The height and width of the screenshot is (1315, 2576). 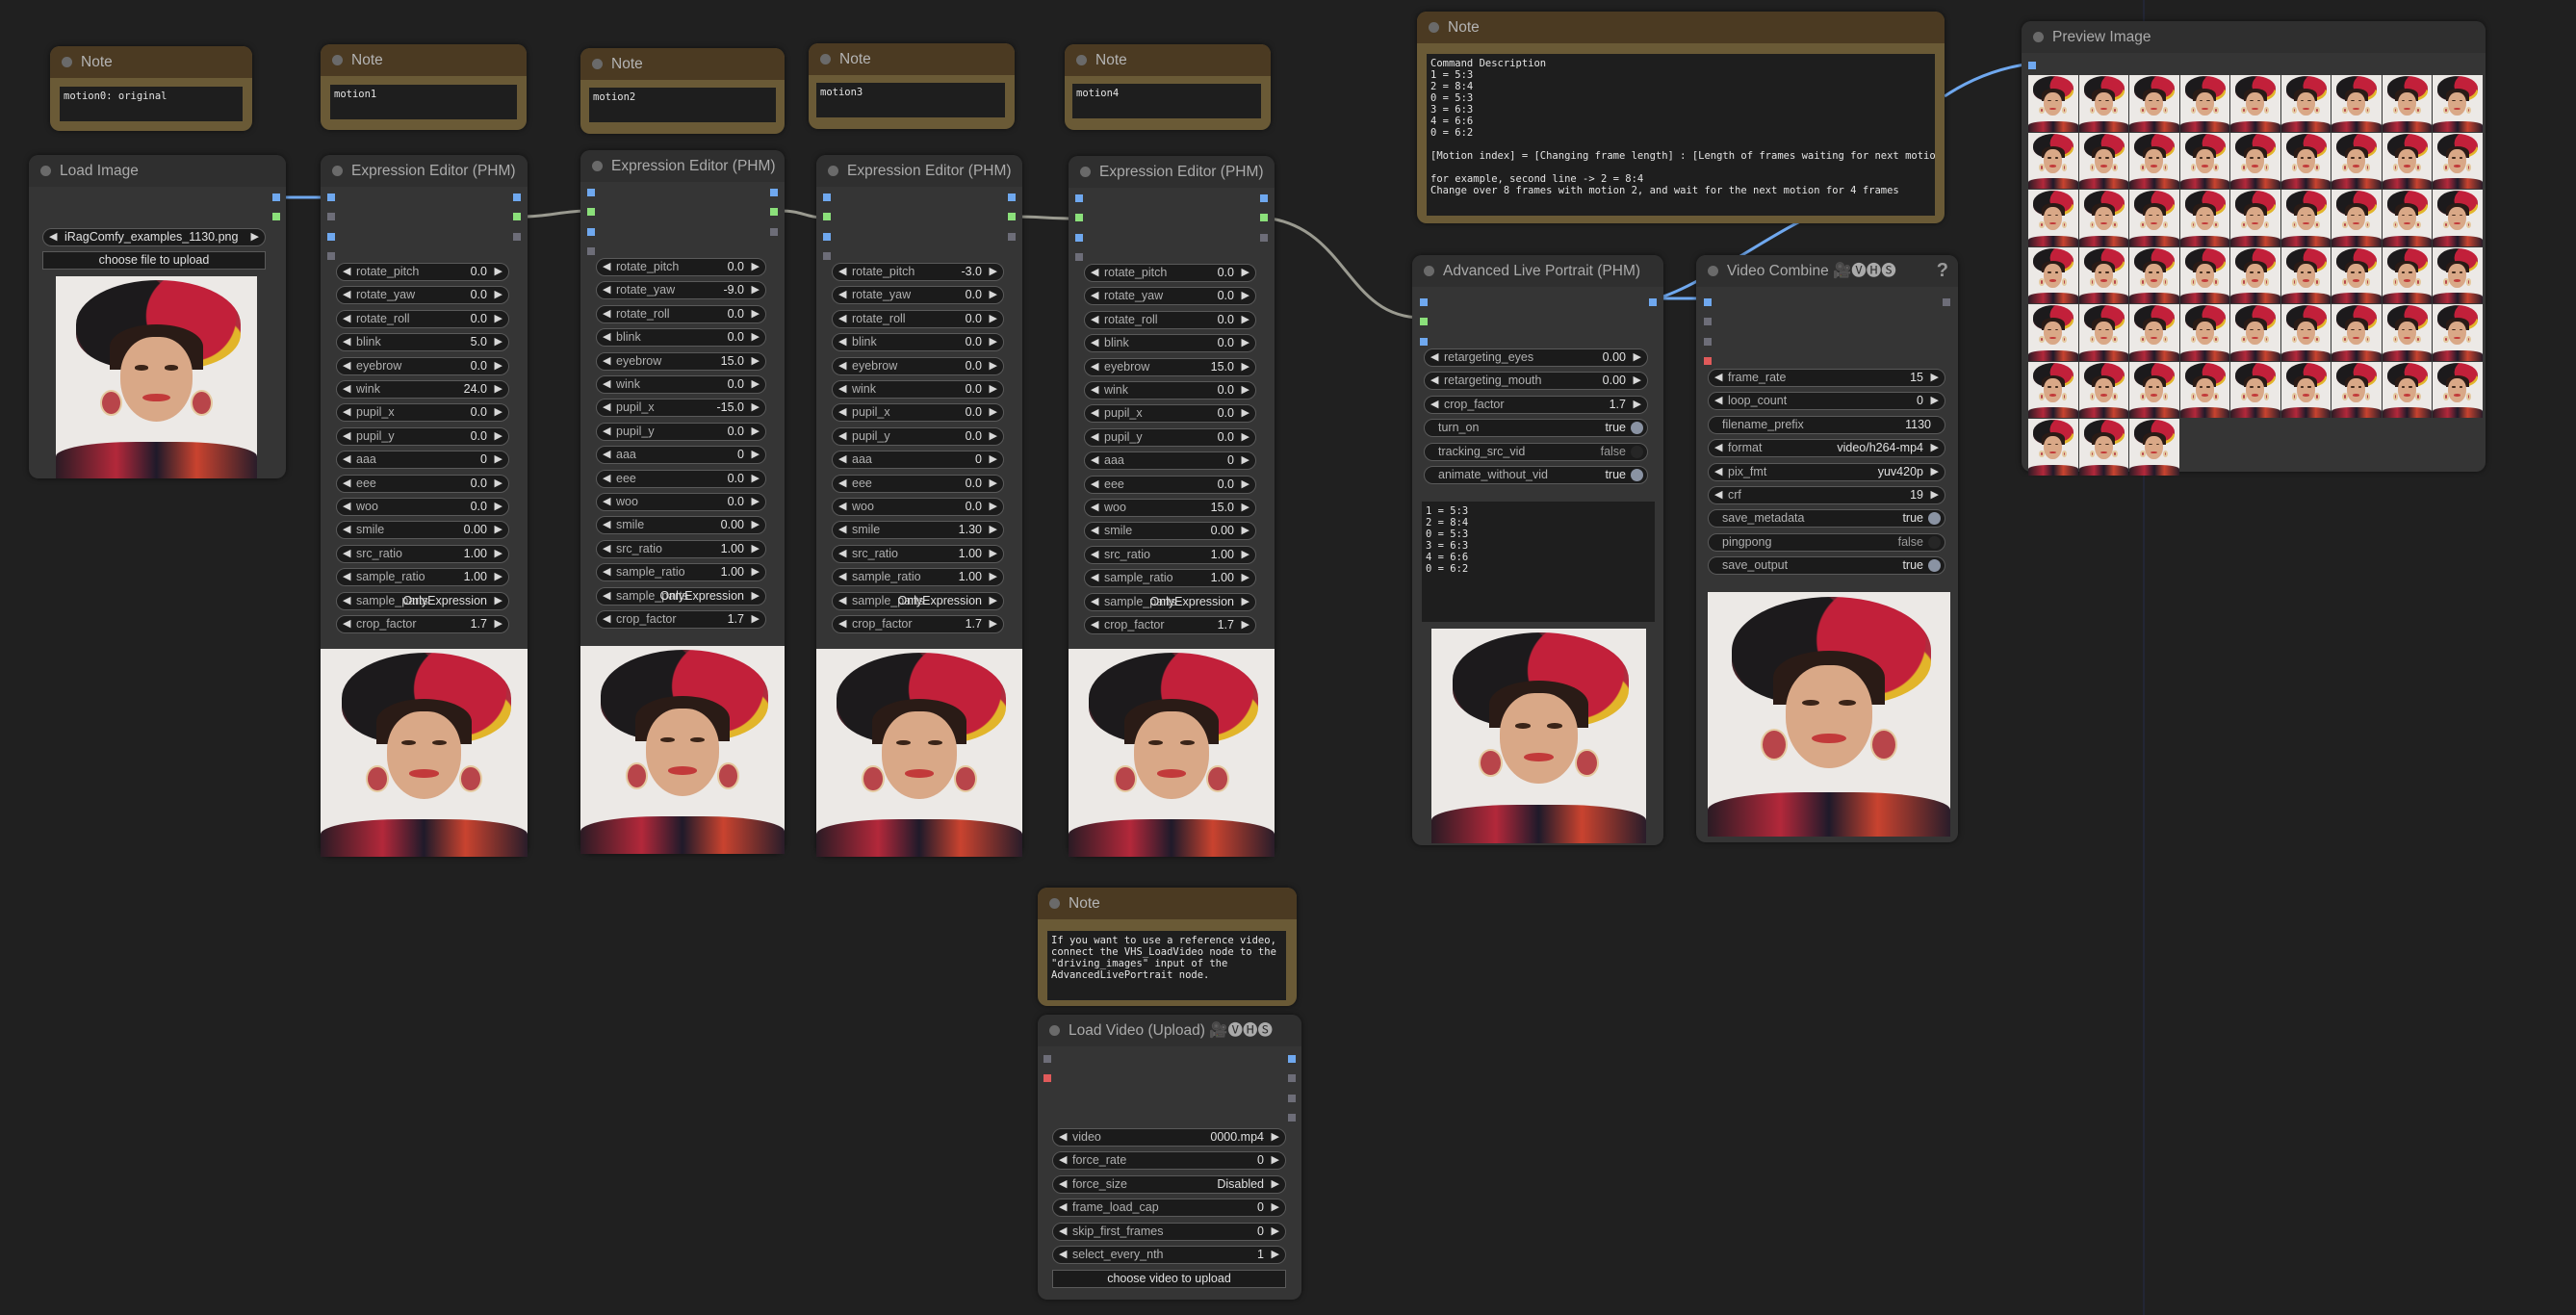 What do you see at coordinates (683, 91) in the screenshot?
I see `note-motion2: Note motion2` at bounding box center [683, 91].